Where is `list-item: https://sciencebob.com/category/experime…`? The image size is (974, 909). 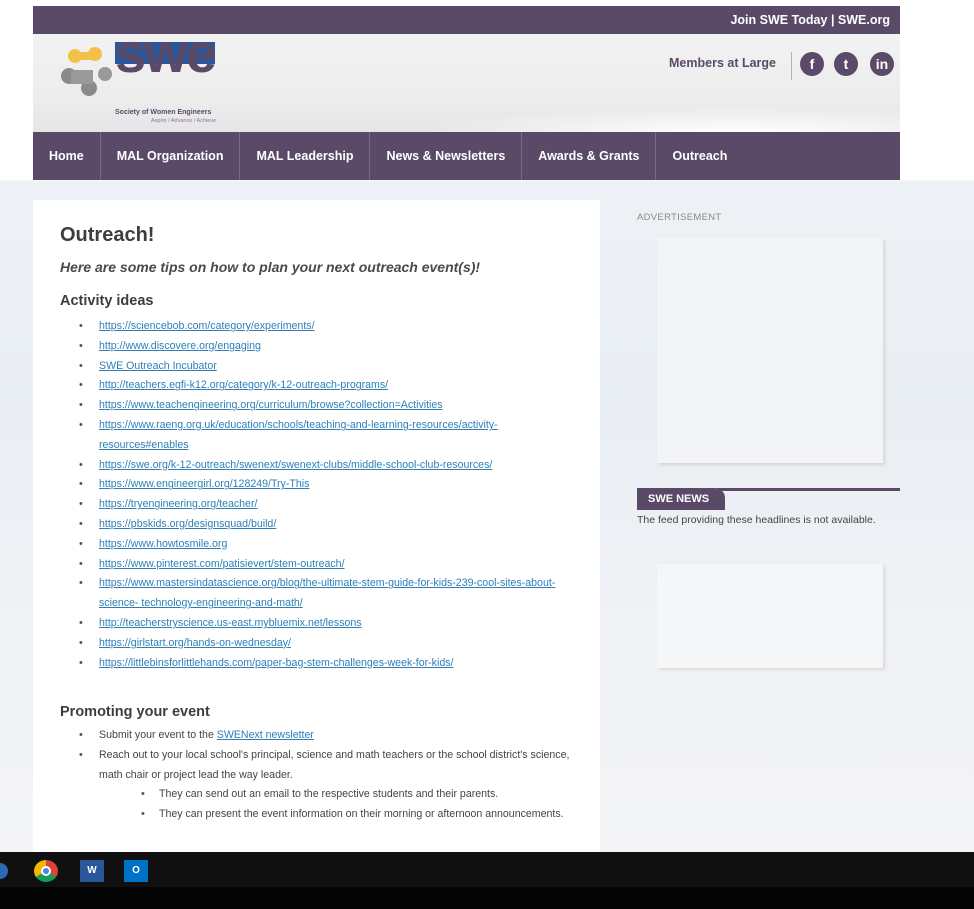 list-item: https://sciencebob.com/category/experime… is located at coordinates (320, 327).